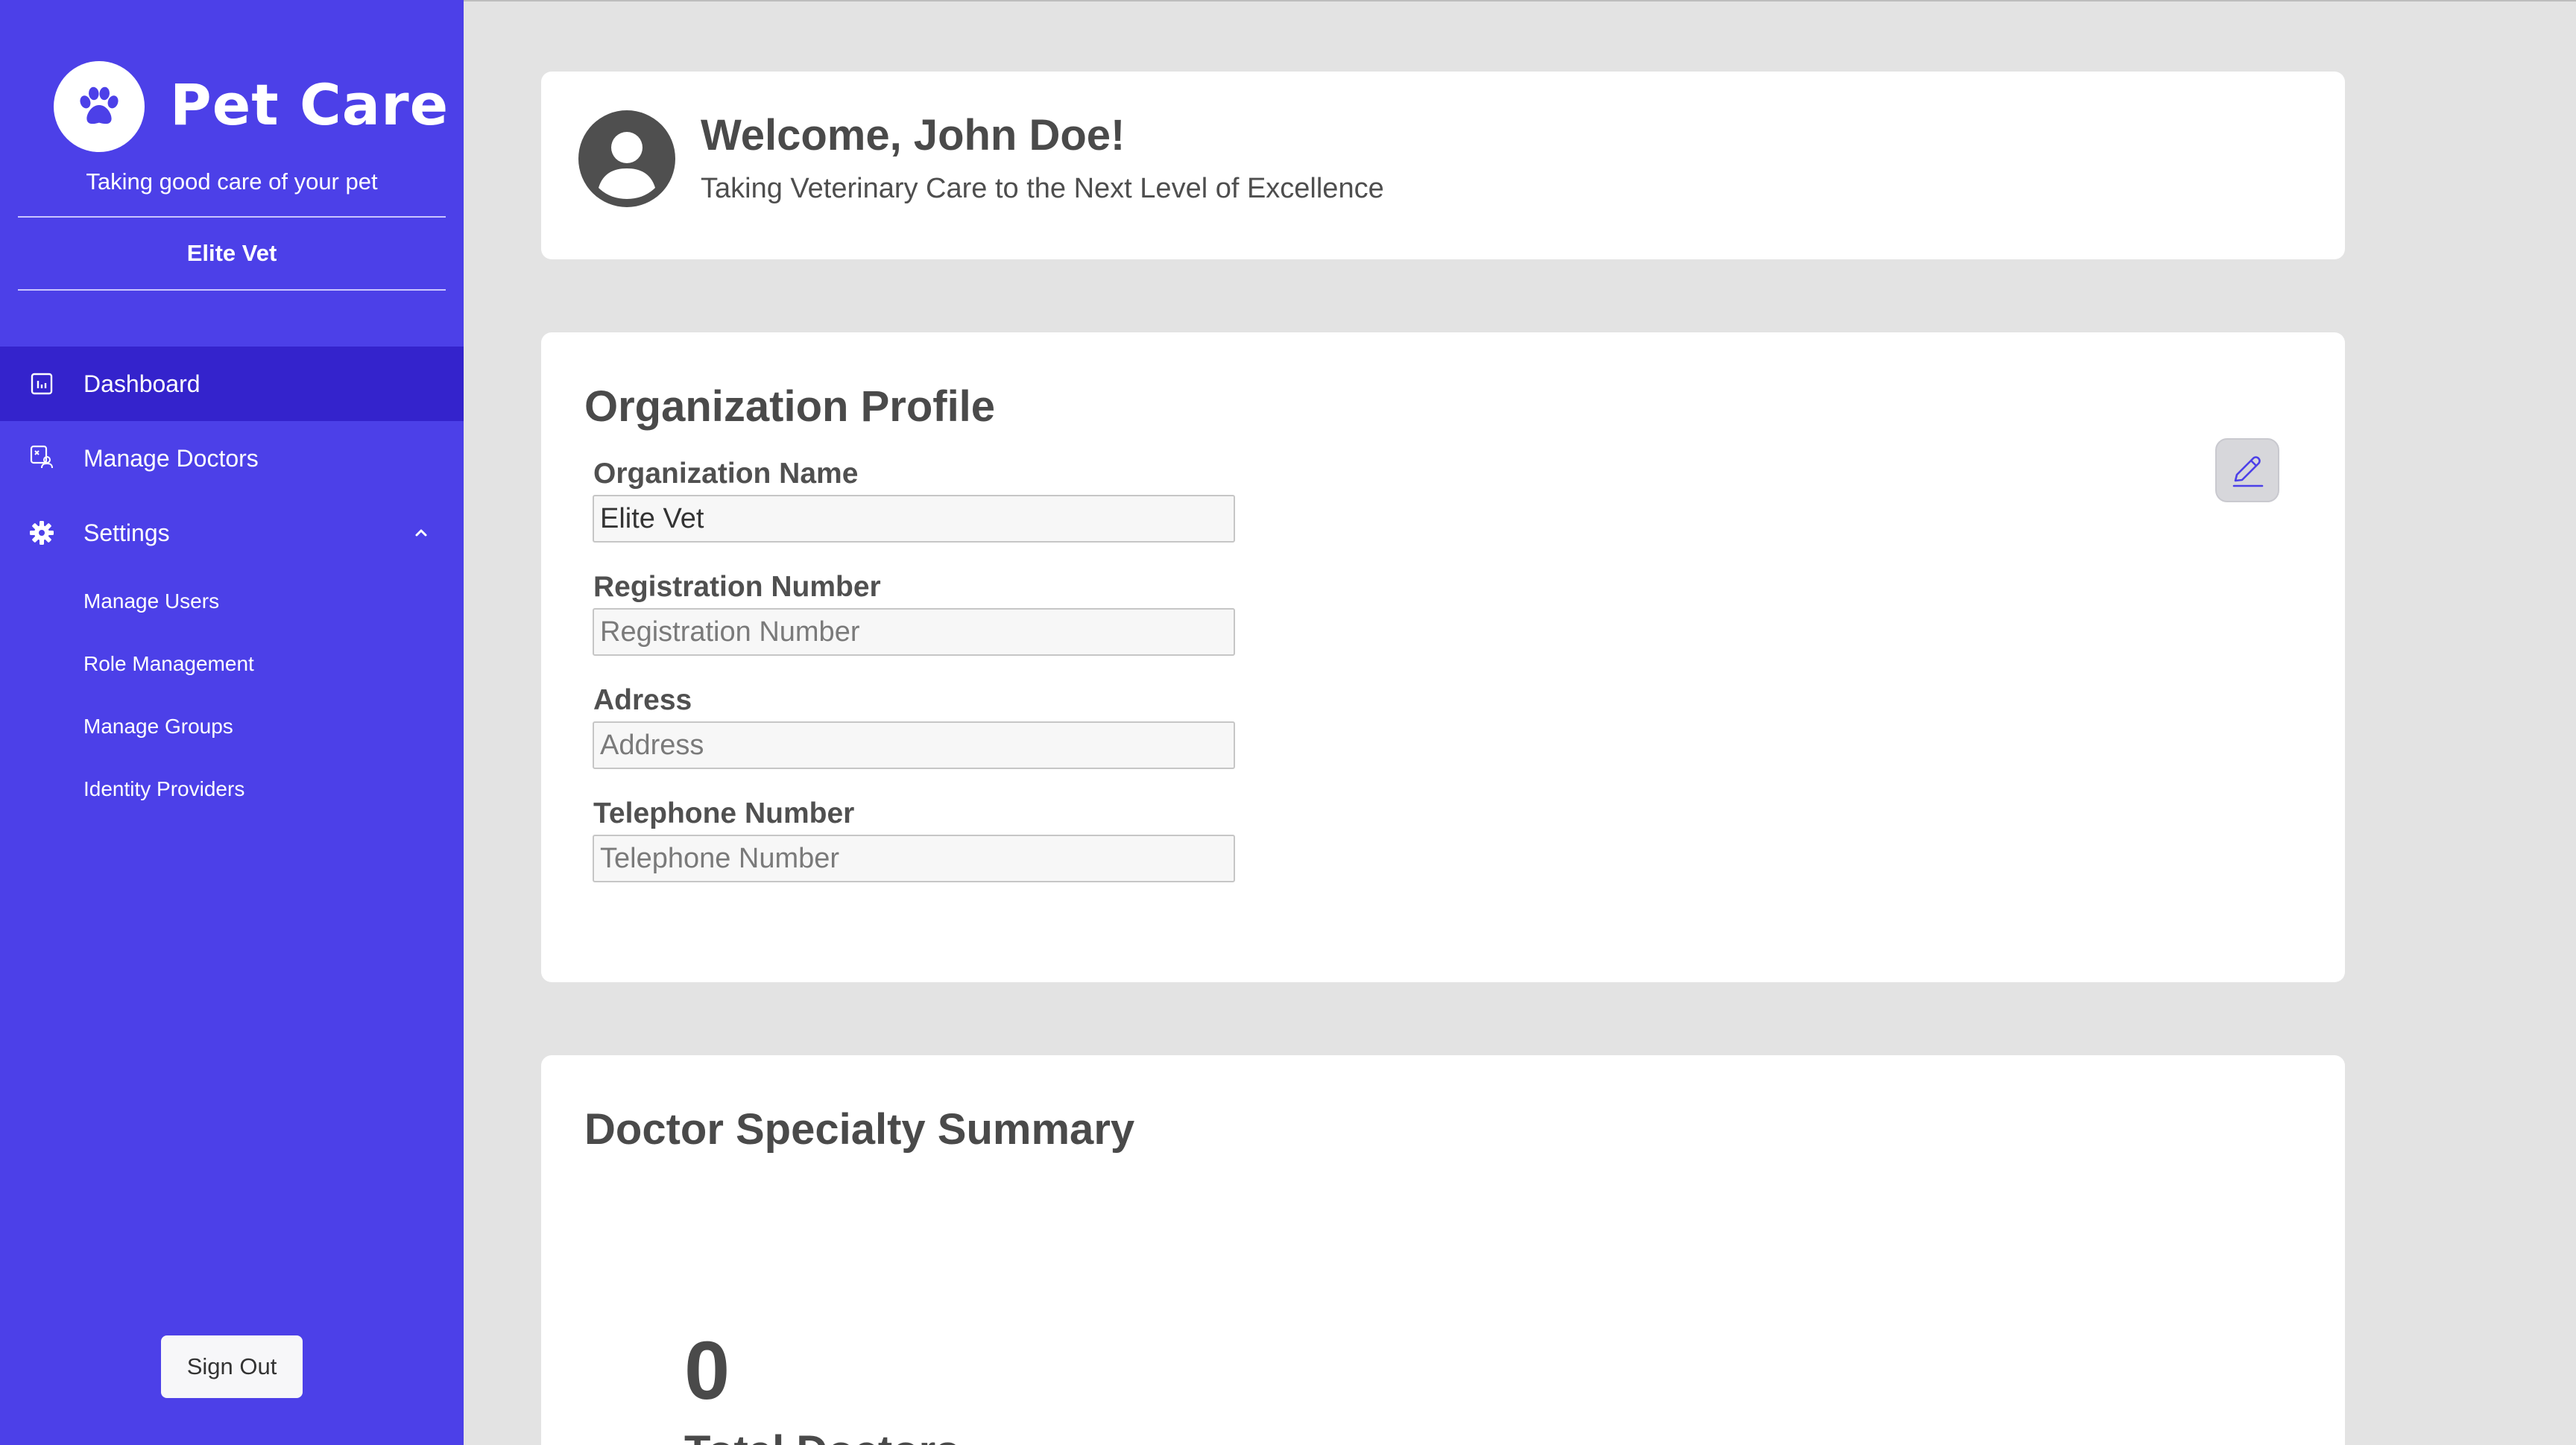 This screenshot has height=1445, width=2576. Describe the element at coordinates (42, 384) in the screenshot. I see `dashboard-icon` at that location.